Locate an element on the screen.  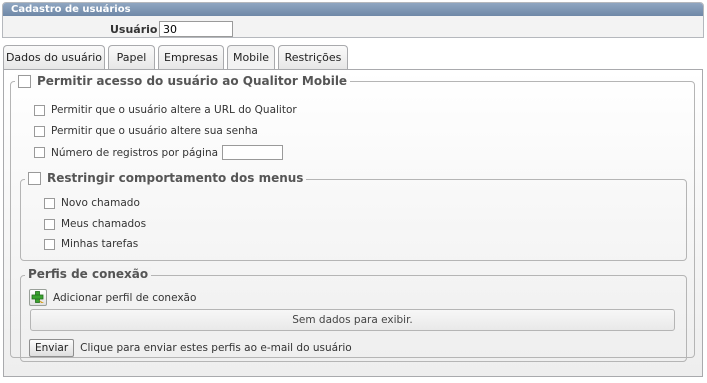
menu-option-meus: Meus chamados is located at coordinates (95, 224).